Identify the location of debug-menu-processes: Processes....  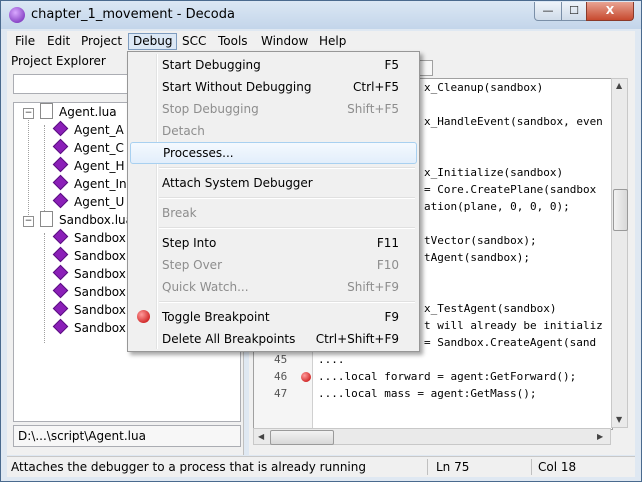
(273, 153).